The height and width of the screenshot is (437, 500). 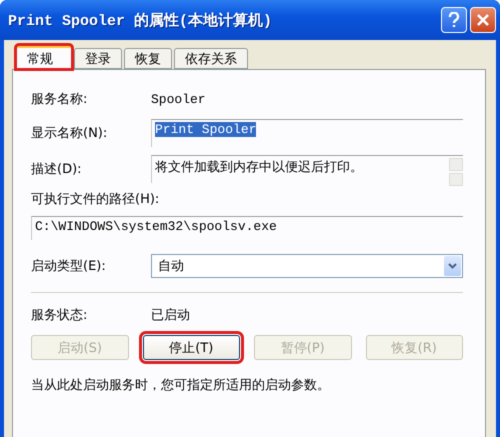 I want to click on close-icon, so click(x=483, y=20).